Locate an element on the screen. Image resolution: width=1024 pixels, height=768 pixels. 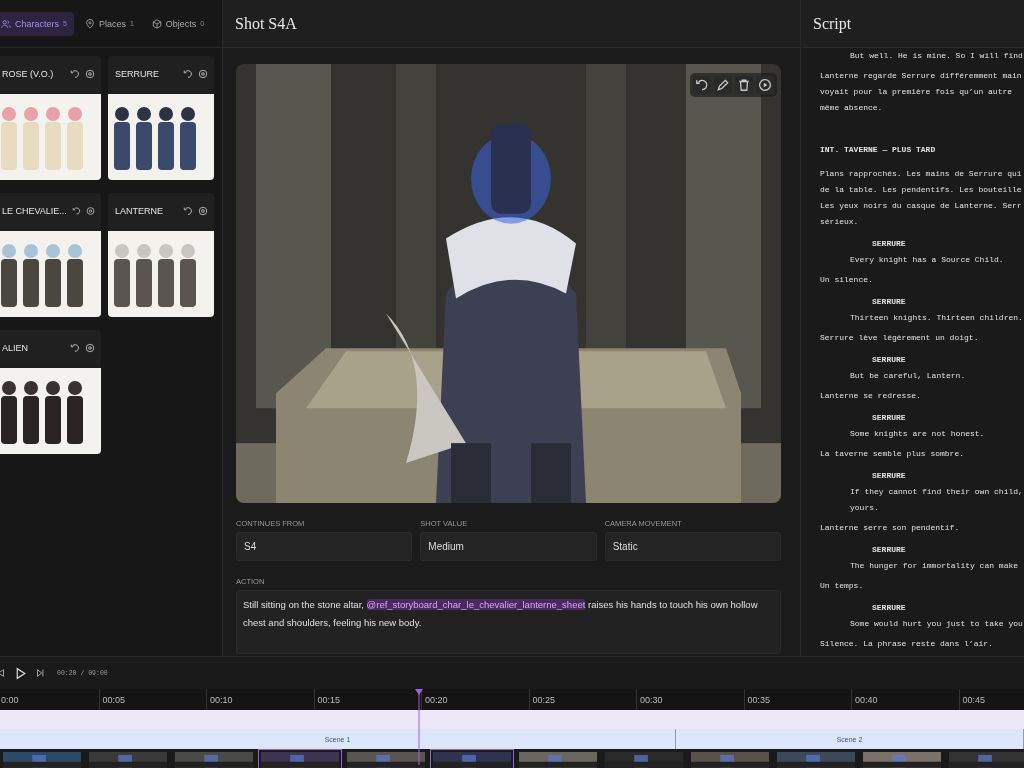
script-dialogue: Some knights are not honest. is located at coordinates (918, 434).